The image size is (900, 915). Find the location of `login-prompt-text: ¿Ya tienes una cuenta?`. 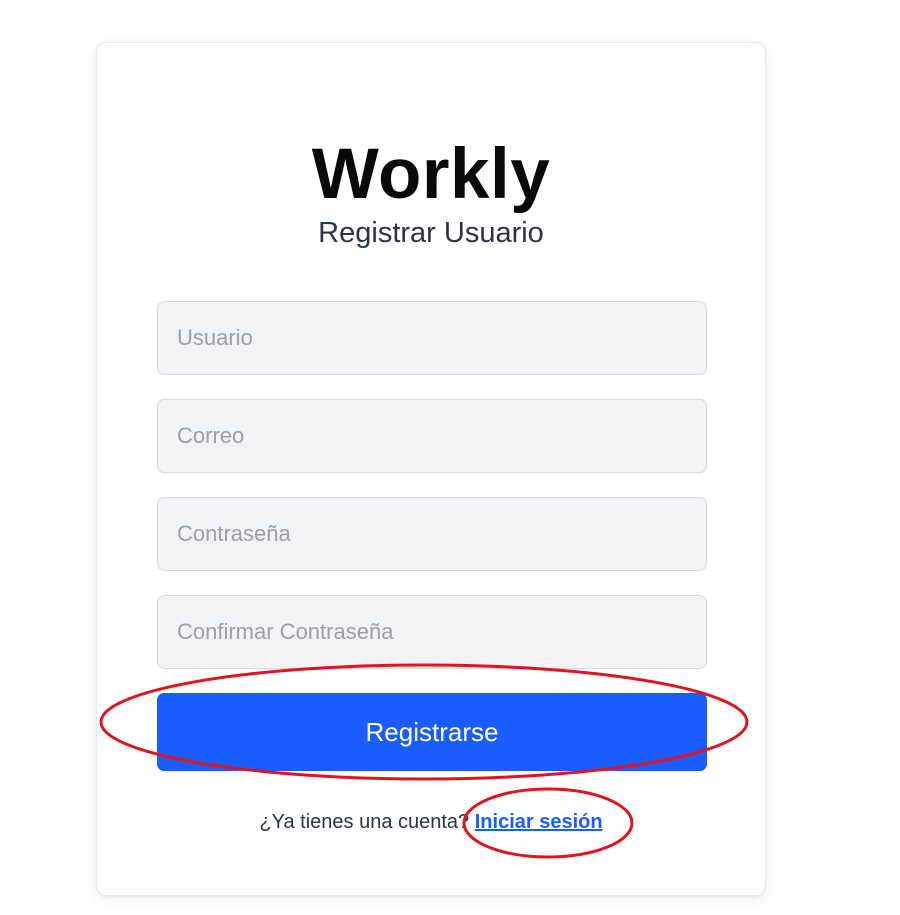

login-prompt-text: ¿Ya tienes una cuenta? is located at coordinates (367, 822).